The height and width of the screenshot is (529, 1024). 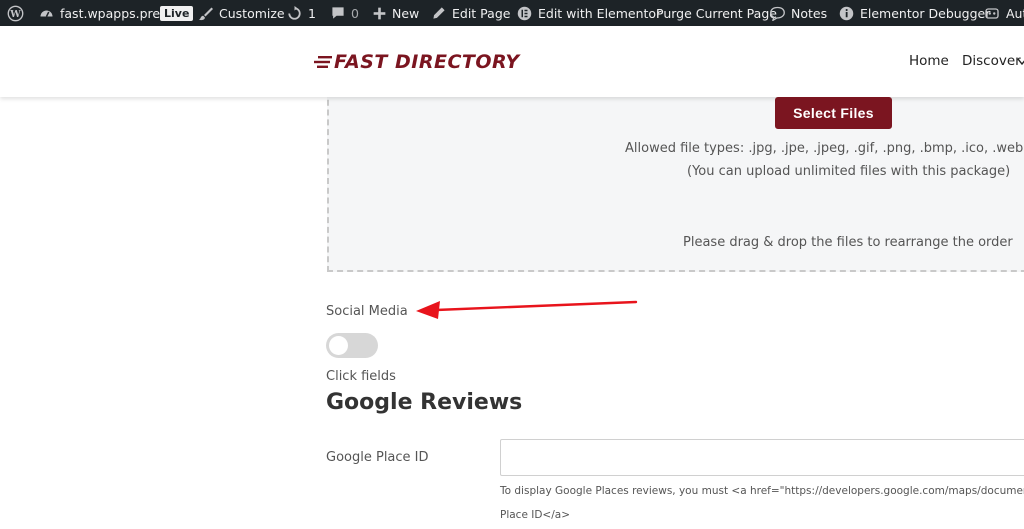 What do you see at coordinates (1021, 62) in the screenshot?
I see `chevron-down-icon` at bounding box center [1021, 62].